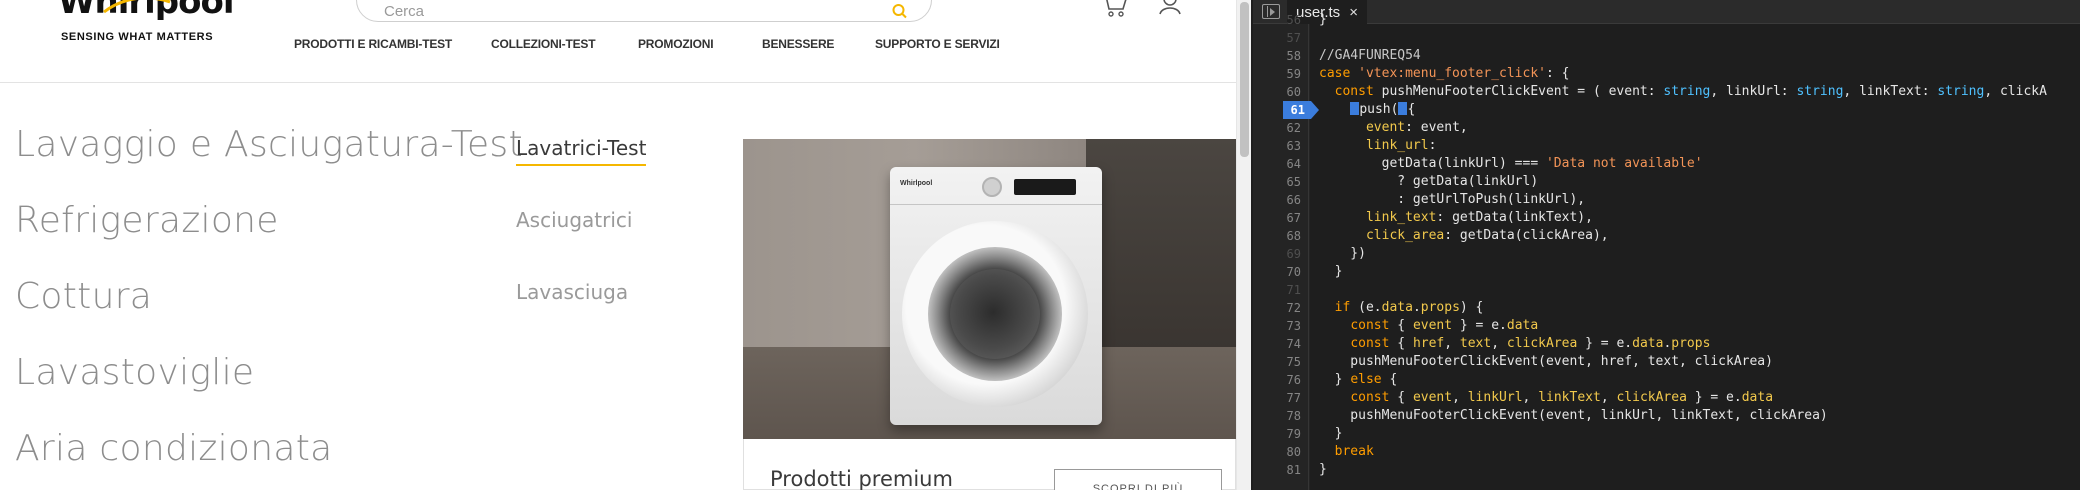  What do you see at coordinates (1277, 362) in the screenshot?
I see `line-number: 75` at bounding box center [1277, 362].